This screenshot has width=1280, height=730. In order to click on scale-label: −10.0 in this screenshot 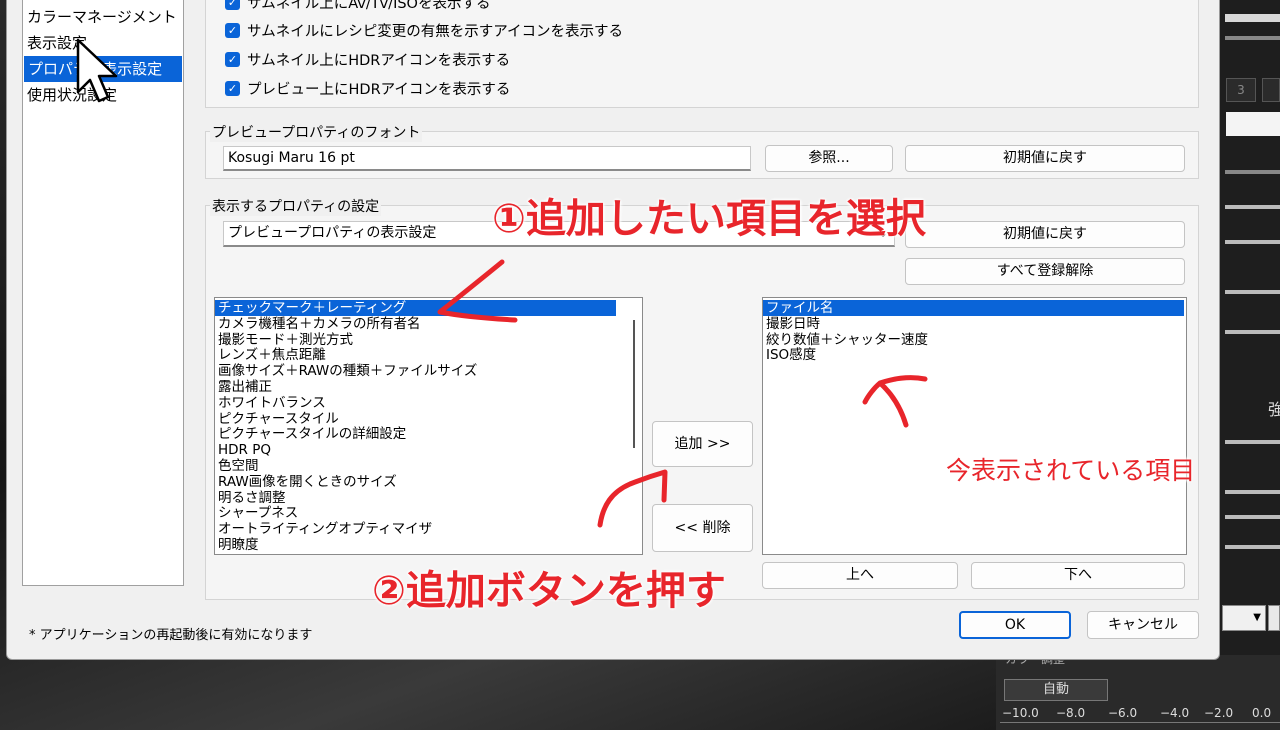, I will do `click(1020, 713)`.